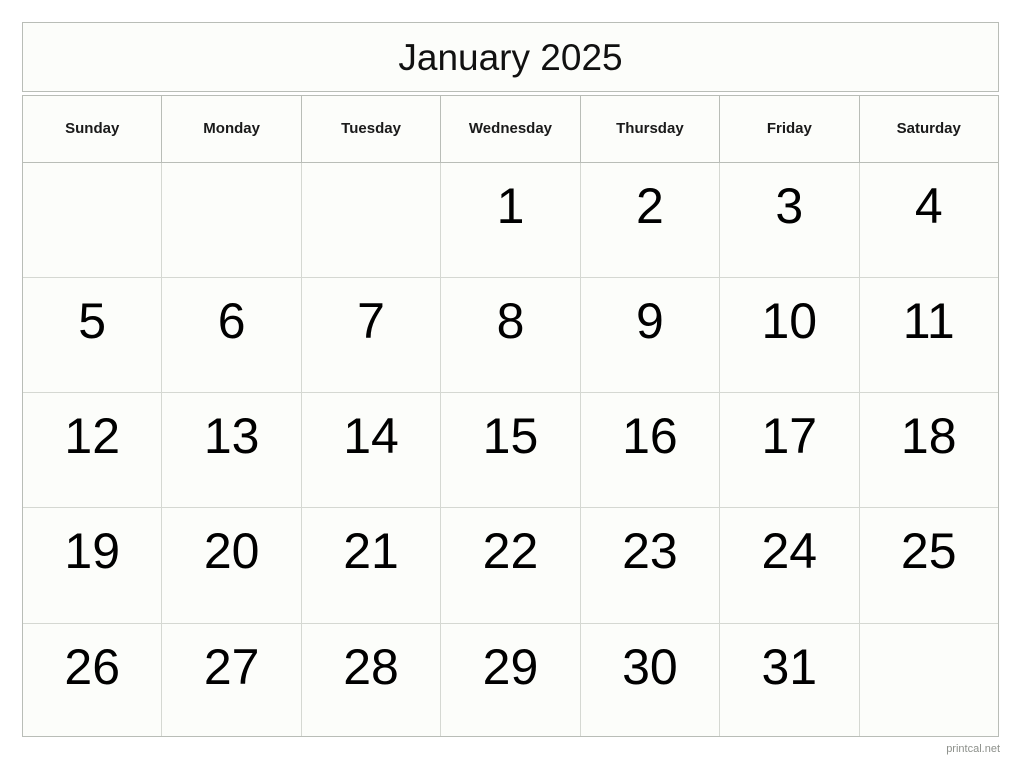 The height and width of the screenshot is (768, 1024). I want to click on day-cell: 22, so click(511, 565).